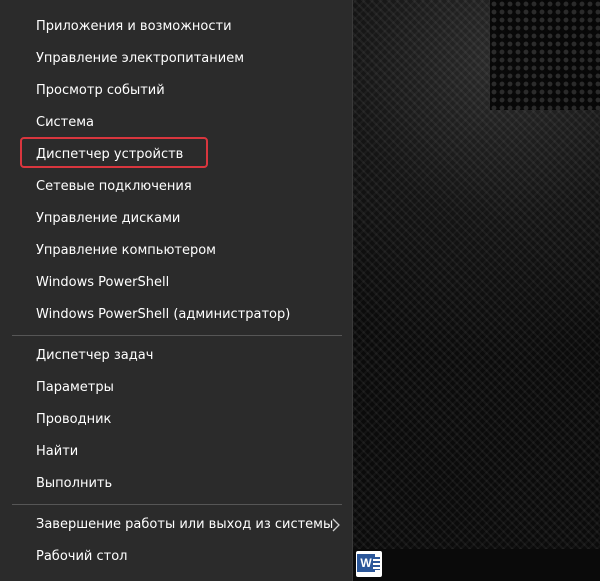 The height and width of the screenshot is (581, 600). Describe the element at coordinates (65, 122) in the screenshot. I see `menu-item-label: Система` at that location.